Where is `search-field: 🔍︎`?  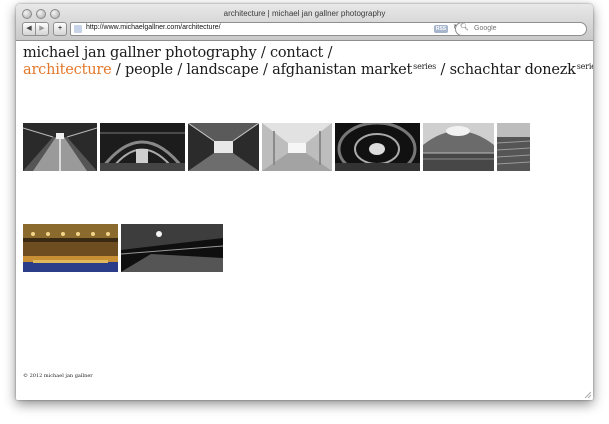
search-field: 🔍︎ is located at coordinates (521, 29).